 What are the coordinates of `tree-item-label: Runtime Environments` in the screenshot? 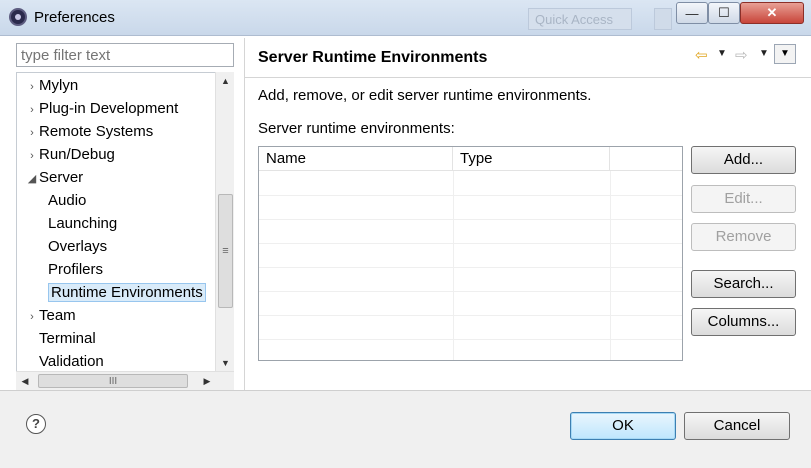 It's located at (127, 292).